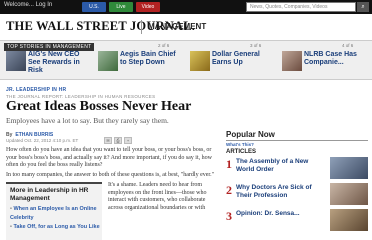 The width and height of the screenshot is (372, 240). What do you see at coordinates (241, 152) in the screenshot?
I see `popular-section-label: ARTICLES` at bounding box center [241, 152].